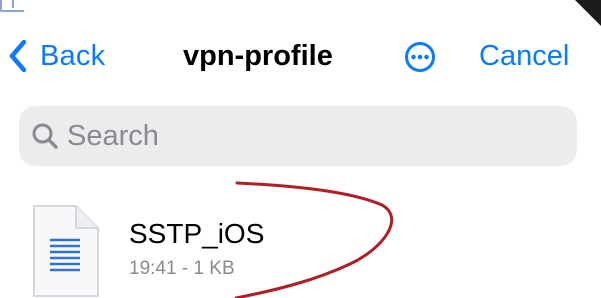  I want to click on file-meta: 19:41 - 1 KB, so click(182, 268).